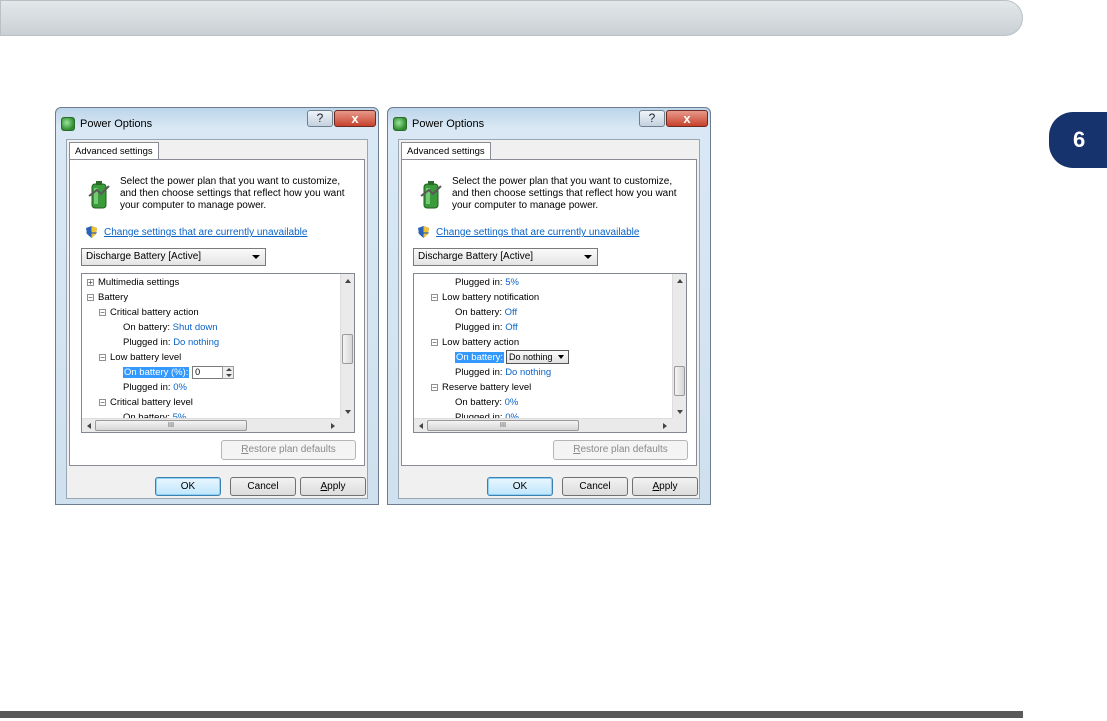 This screenshot has height=721, width=1107. I want to click on tree-item-label: Critical battery action, so click(154, 312).